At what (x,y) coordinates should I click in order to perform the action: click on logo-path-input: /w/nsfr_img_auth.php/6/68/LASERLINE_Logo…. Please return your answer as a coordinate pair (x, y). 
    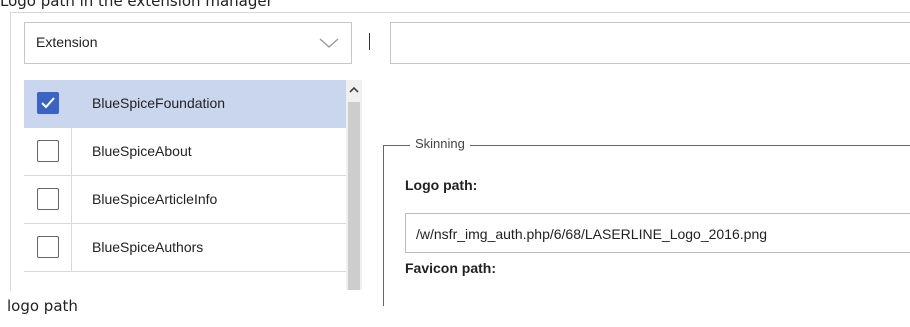
    Looking at the image, I should click on (657, 233).